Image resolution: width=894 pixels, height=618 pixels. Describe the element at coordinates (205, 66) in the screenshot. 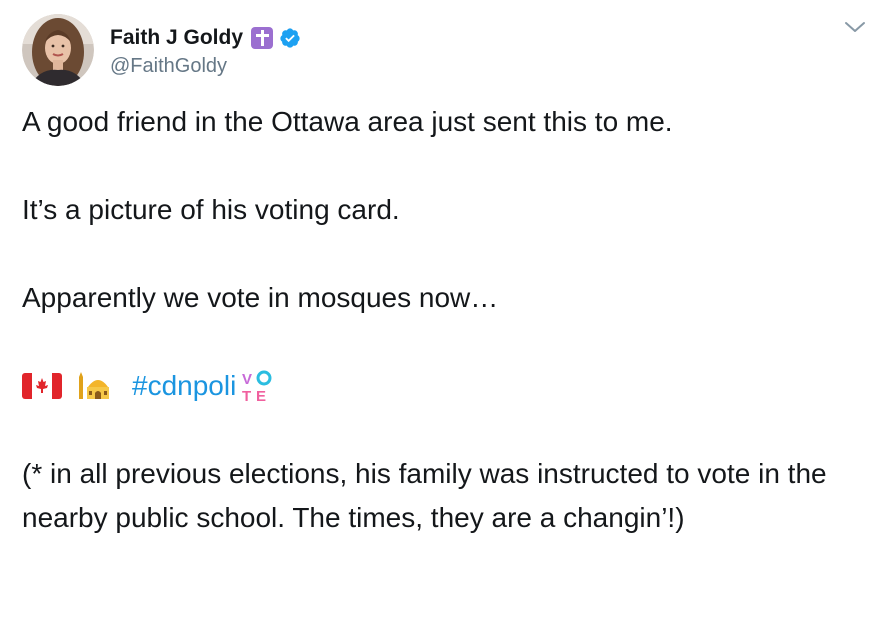

I see `author-handle: @FaithGoldy` at that location.